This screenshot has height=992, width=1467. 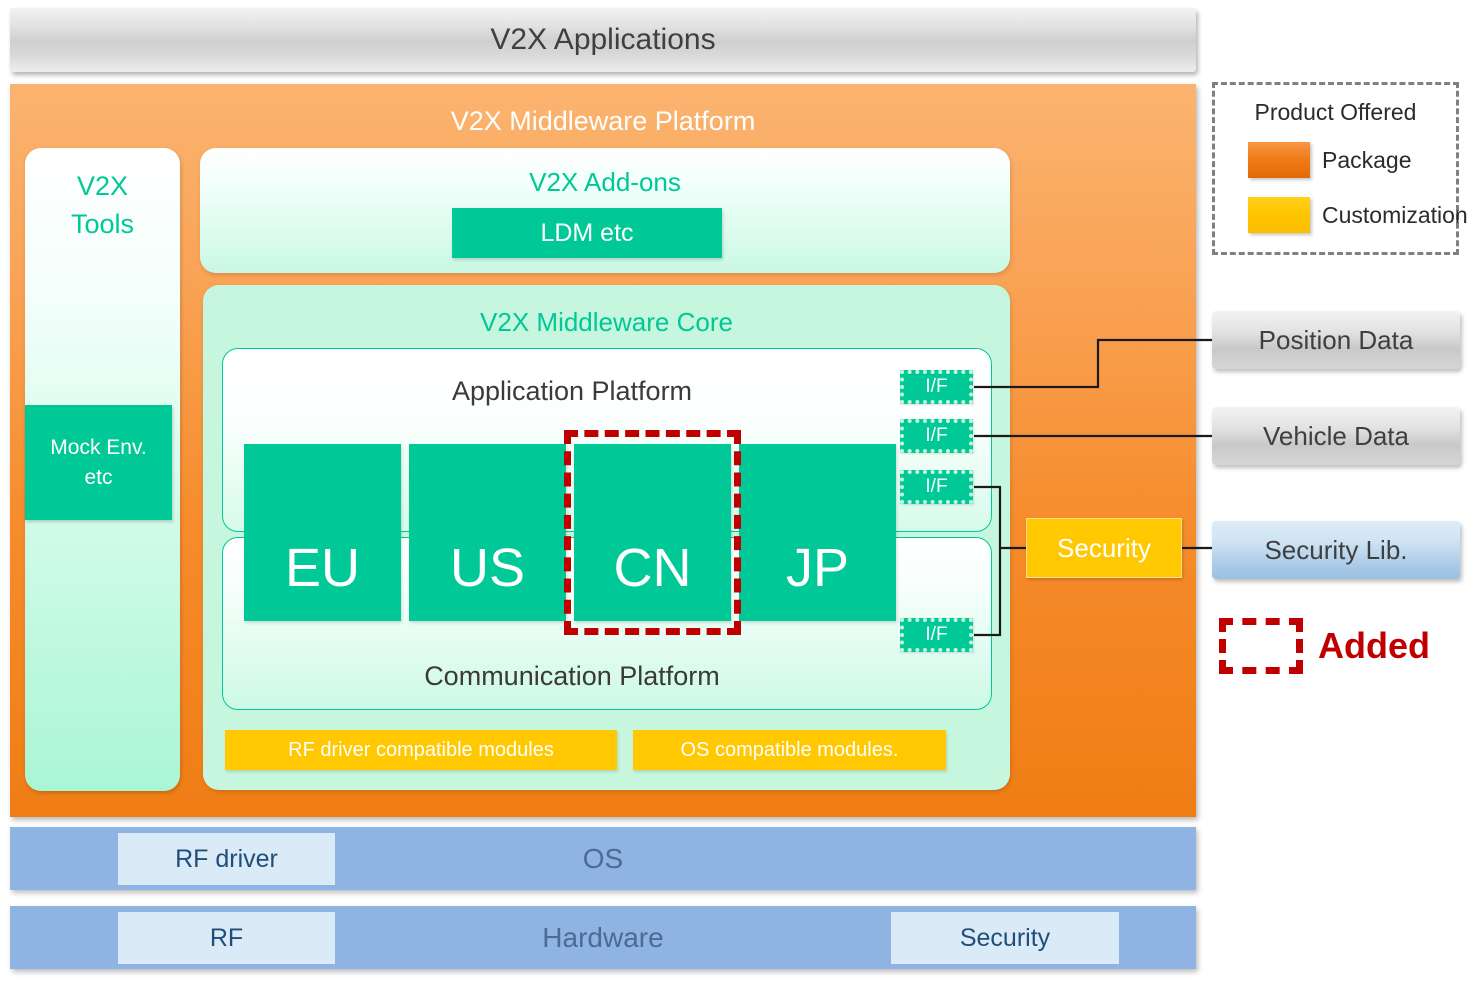 What do you see at coordinates (1374, 645) in the screenshot?
I see `legend-label-added: Added` at bounding box center [1374, 645].